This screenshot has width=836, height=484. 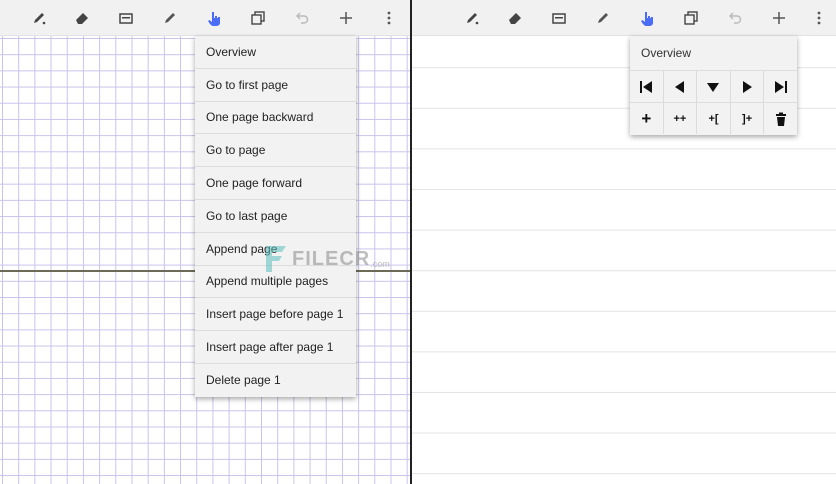 I want to click on menu-item-go-first: Go to first page, so click(x=275, y=85).